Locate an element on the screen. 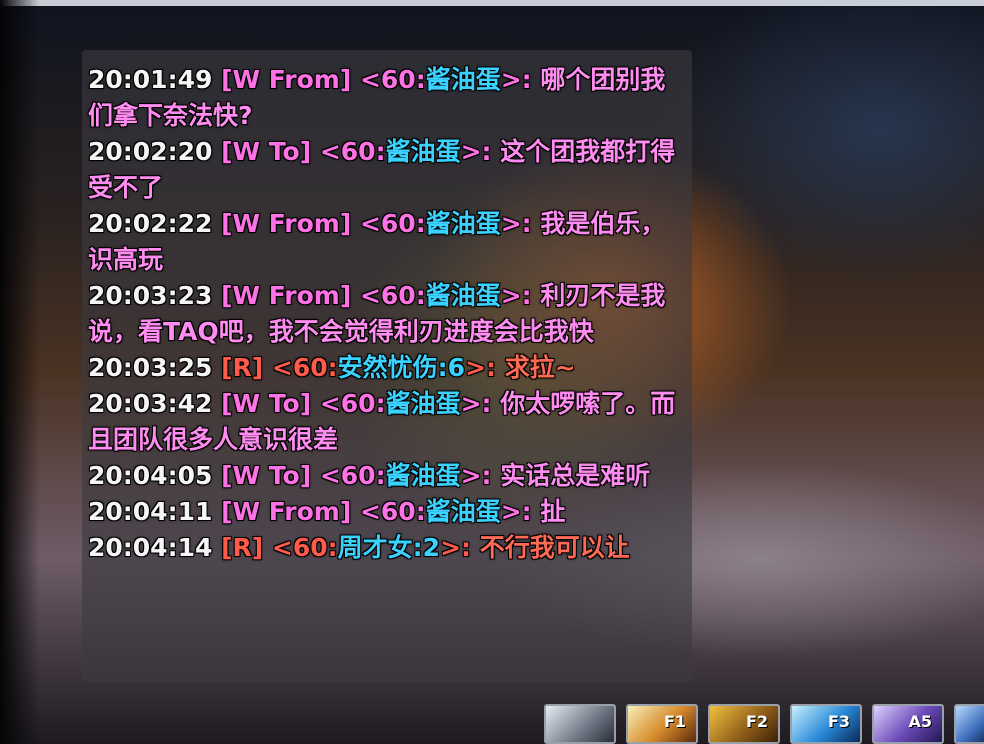 The image size is (984, 744). message-timestamp: 20:03:42 is located at coordinates (150, 403).